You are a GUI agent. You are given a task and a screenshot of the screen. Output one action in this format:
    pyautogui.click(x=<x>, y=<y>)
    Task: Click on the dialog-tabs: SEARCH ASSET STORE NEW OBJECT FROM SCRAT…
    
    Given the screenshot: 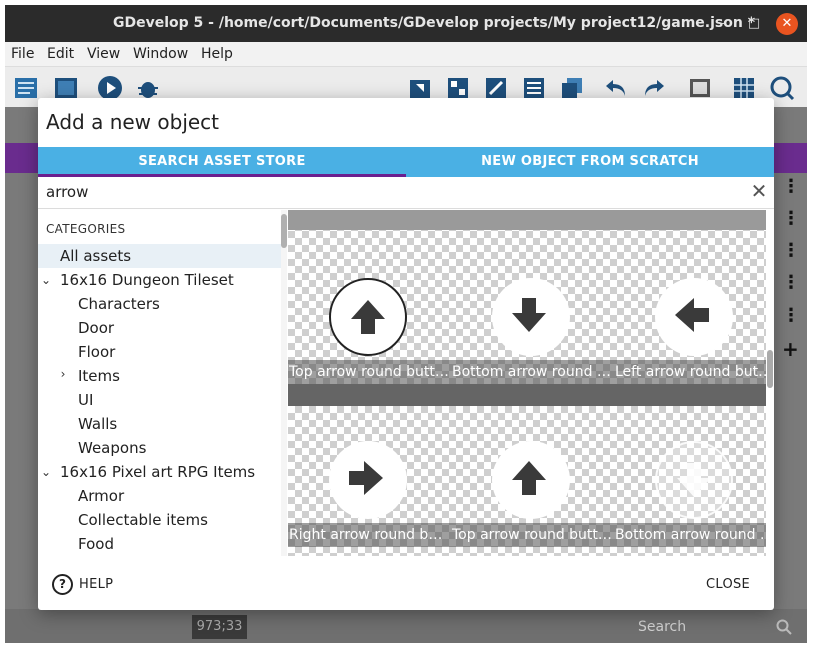 What is the action you would take?
    pyautogui.click(x=406, y=162)
    